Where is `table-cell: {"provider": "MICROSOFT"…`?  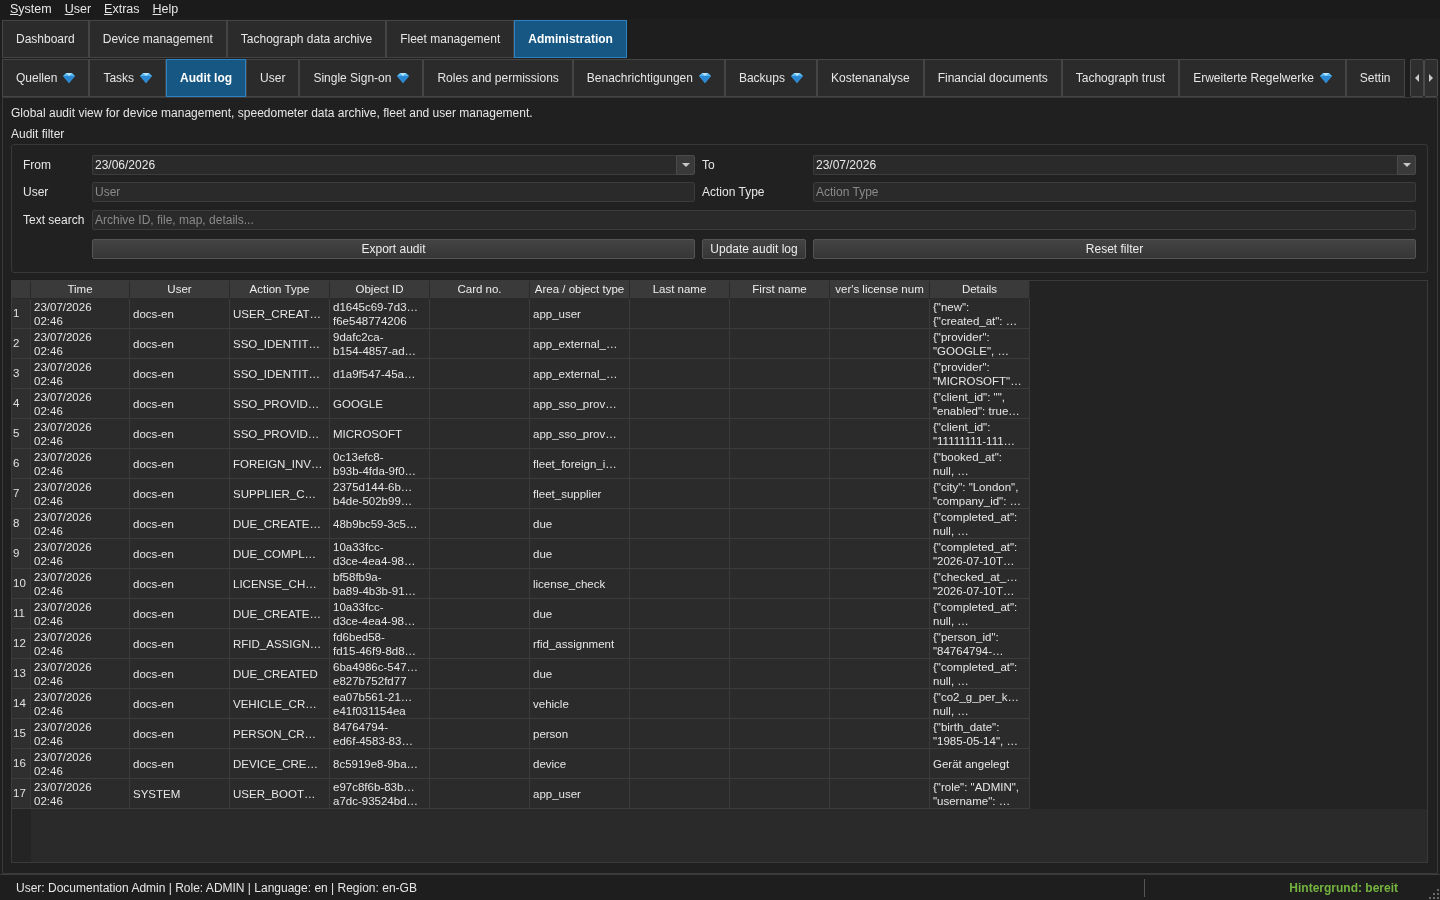
table-cell: {"provider": "MICROSOFT"… is located at coordinates (980, 374).